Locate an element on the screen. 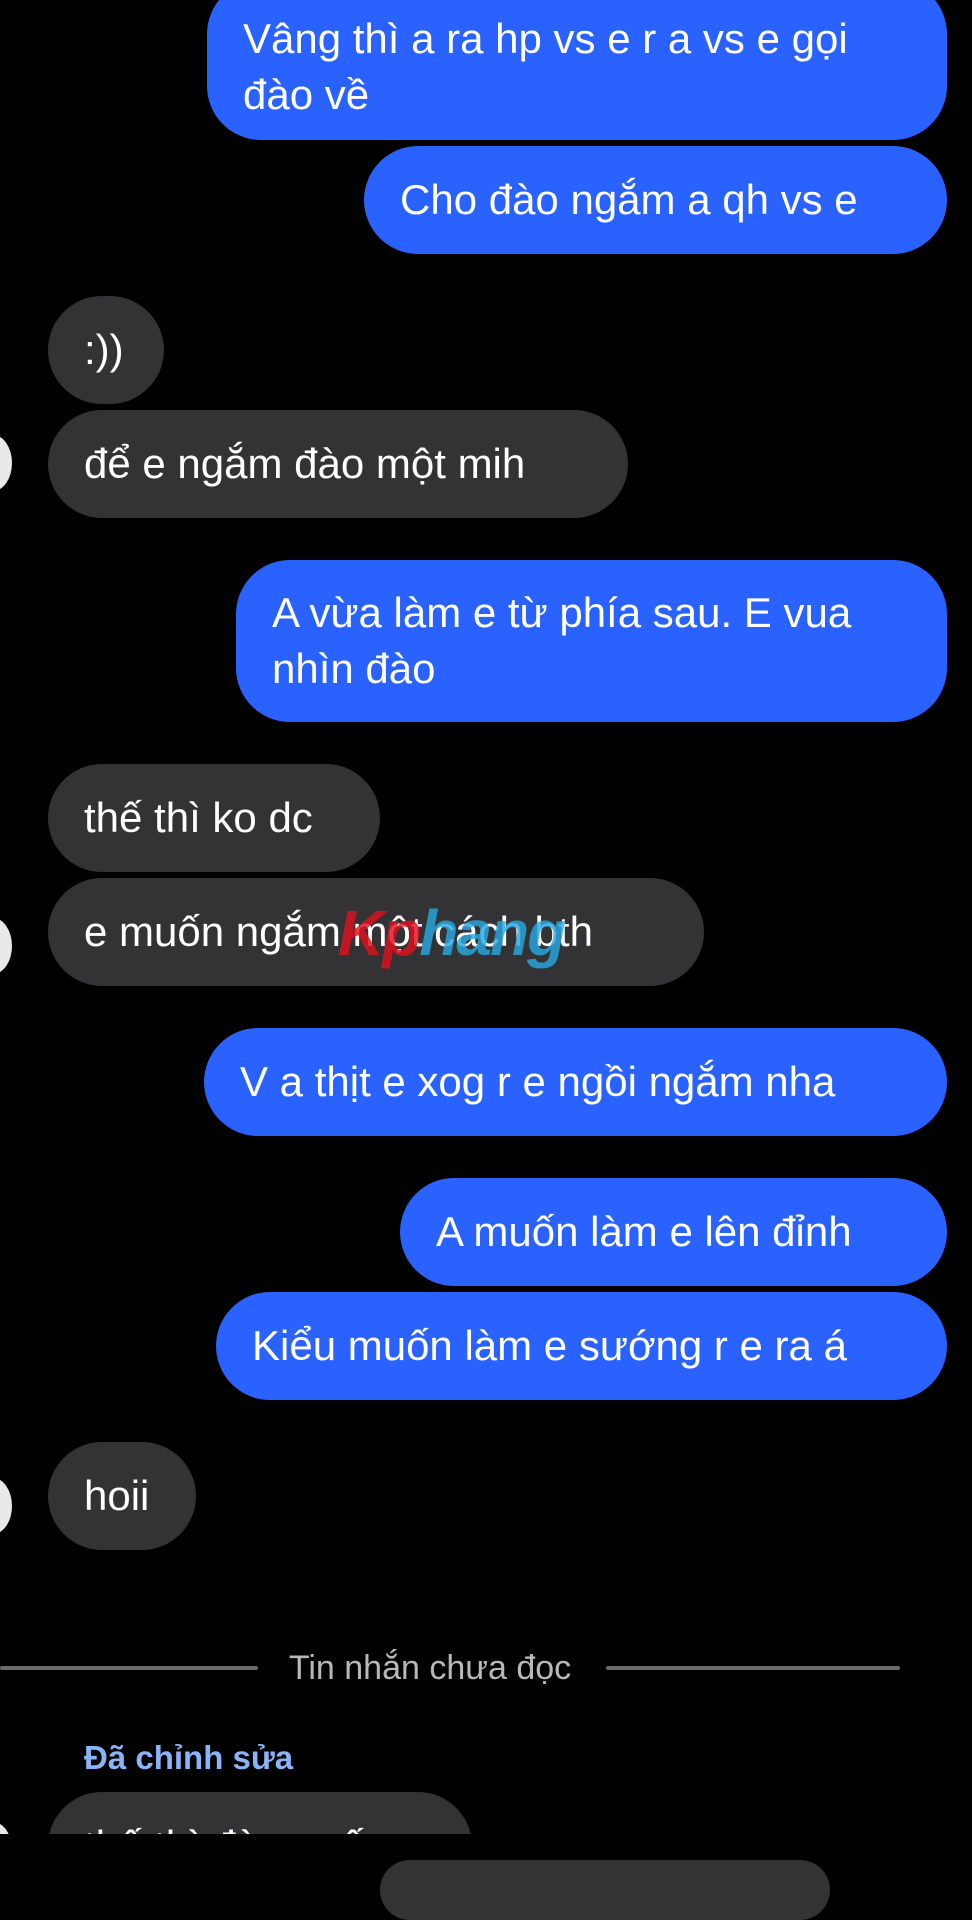 Image resolution: width=972 pixels, height=1920 pixels. message-bubble-received: thế thì ko dc is located at coordinates (214, 818).